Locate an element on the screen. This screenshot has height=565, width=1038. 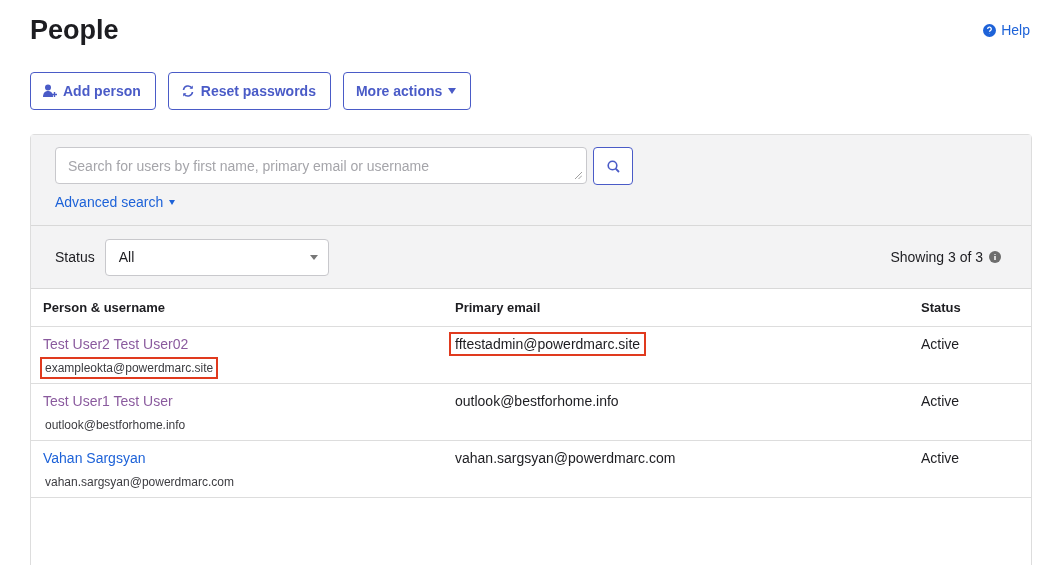
search-field: Search for users by first name, primary email or username is located at coordinates (321, 165).